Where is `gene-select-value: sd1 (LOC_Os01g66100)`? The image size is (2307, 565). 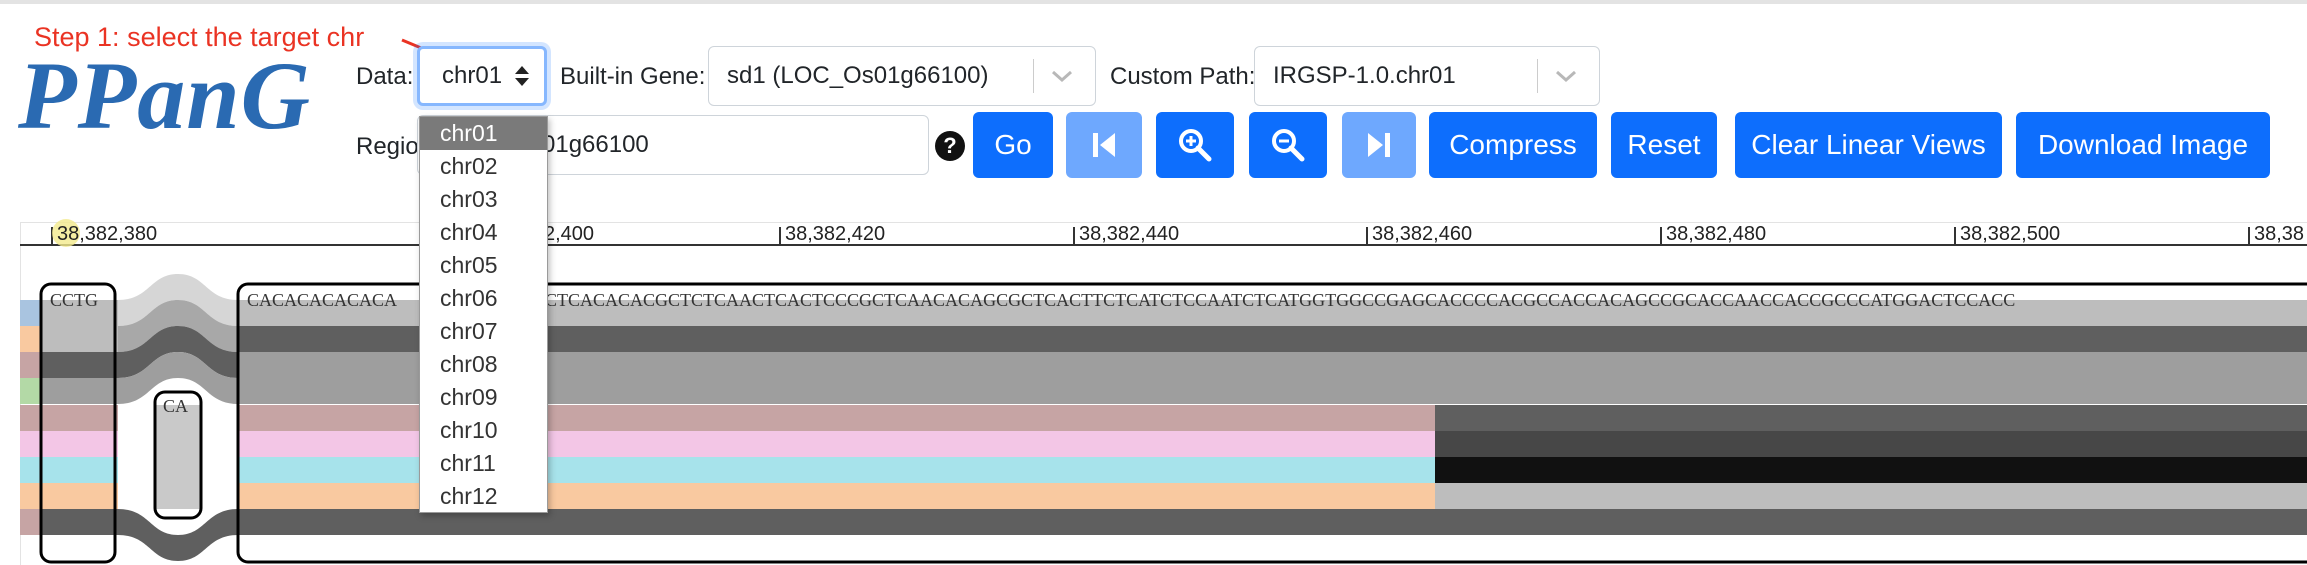
gene-select-value: sd1 (LOC_Os01g66100) is located at coordinates (858, 75).